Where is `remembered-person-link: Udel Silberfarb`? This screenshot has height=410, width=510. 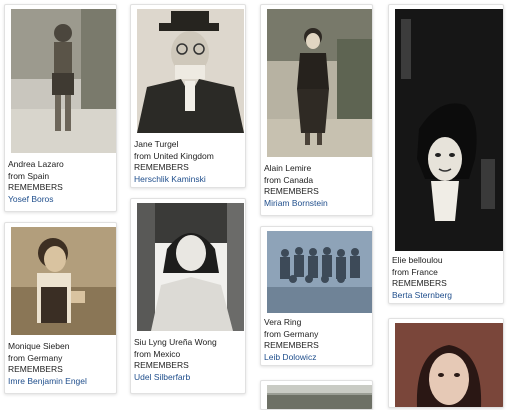 remembered-person-link: Udel Silberfarb is located at coordinates (175, 378).